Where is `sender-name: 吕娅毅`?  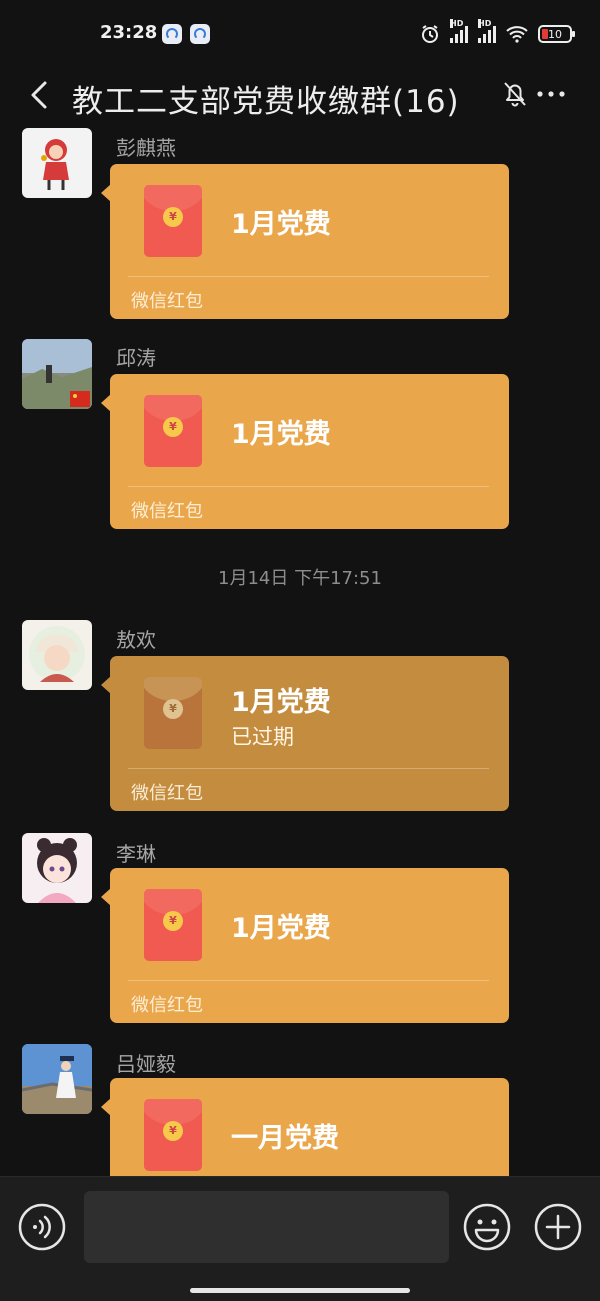
sender-name: 吕娅毅 is located at coordinates (146, 1064).